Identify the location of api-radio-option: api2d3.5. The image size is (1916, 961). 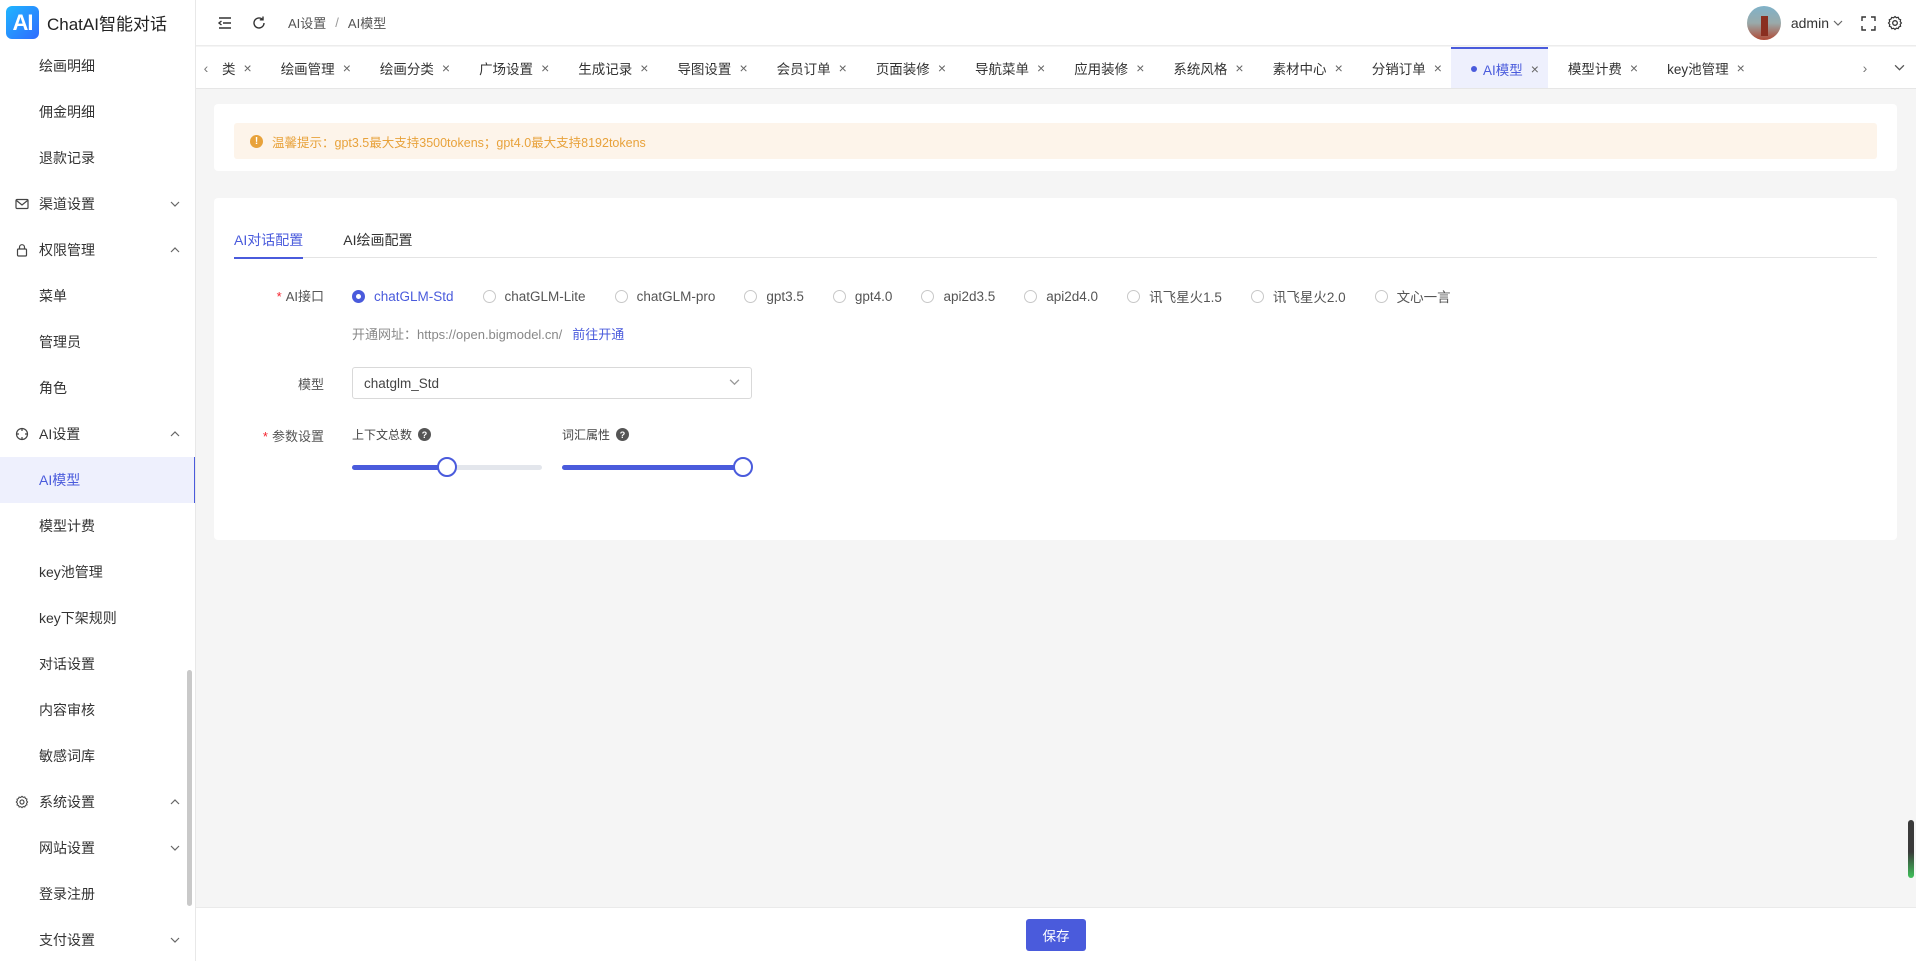
(958, 296).